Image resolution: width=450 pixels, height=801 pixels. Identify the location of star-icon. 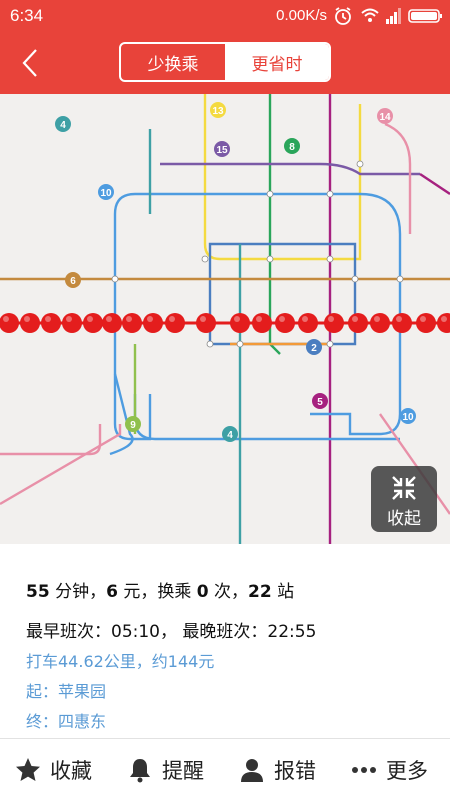
(28, 769).